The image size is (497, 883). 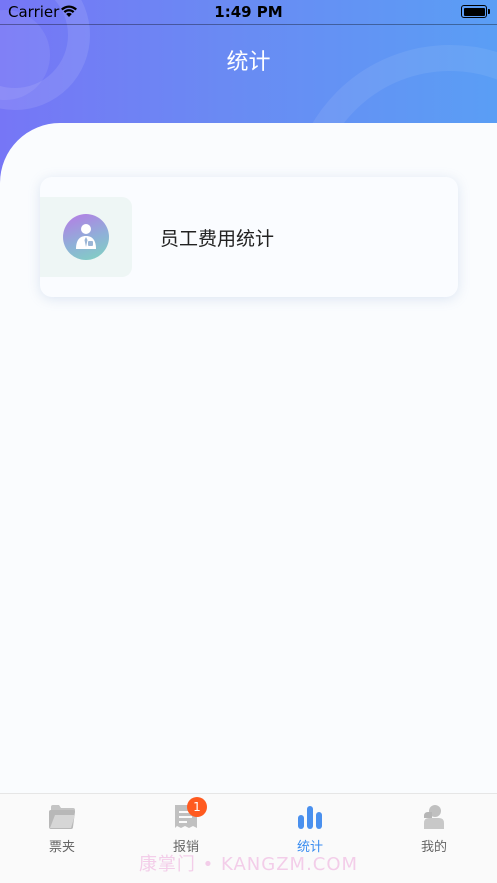 I want to click on user-icon, so click(x=434, y=817).